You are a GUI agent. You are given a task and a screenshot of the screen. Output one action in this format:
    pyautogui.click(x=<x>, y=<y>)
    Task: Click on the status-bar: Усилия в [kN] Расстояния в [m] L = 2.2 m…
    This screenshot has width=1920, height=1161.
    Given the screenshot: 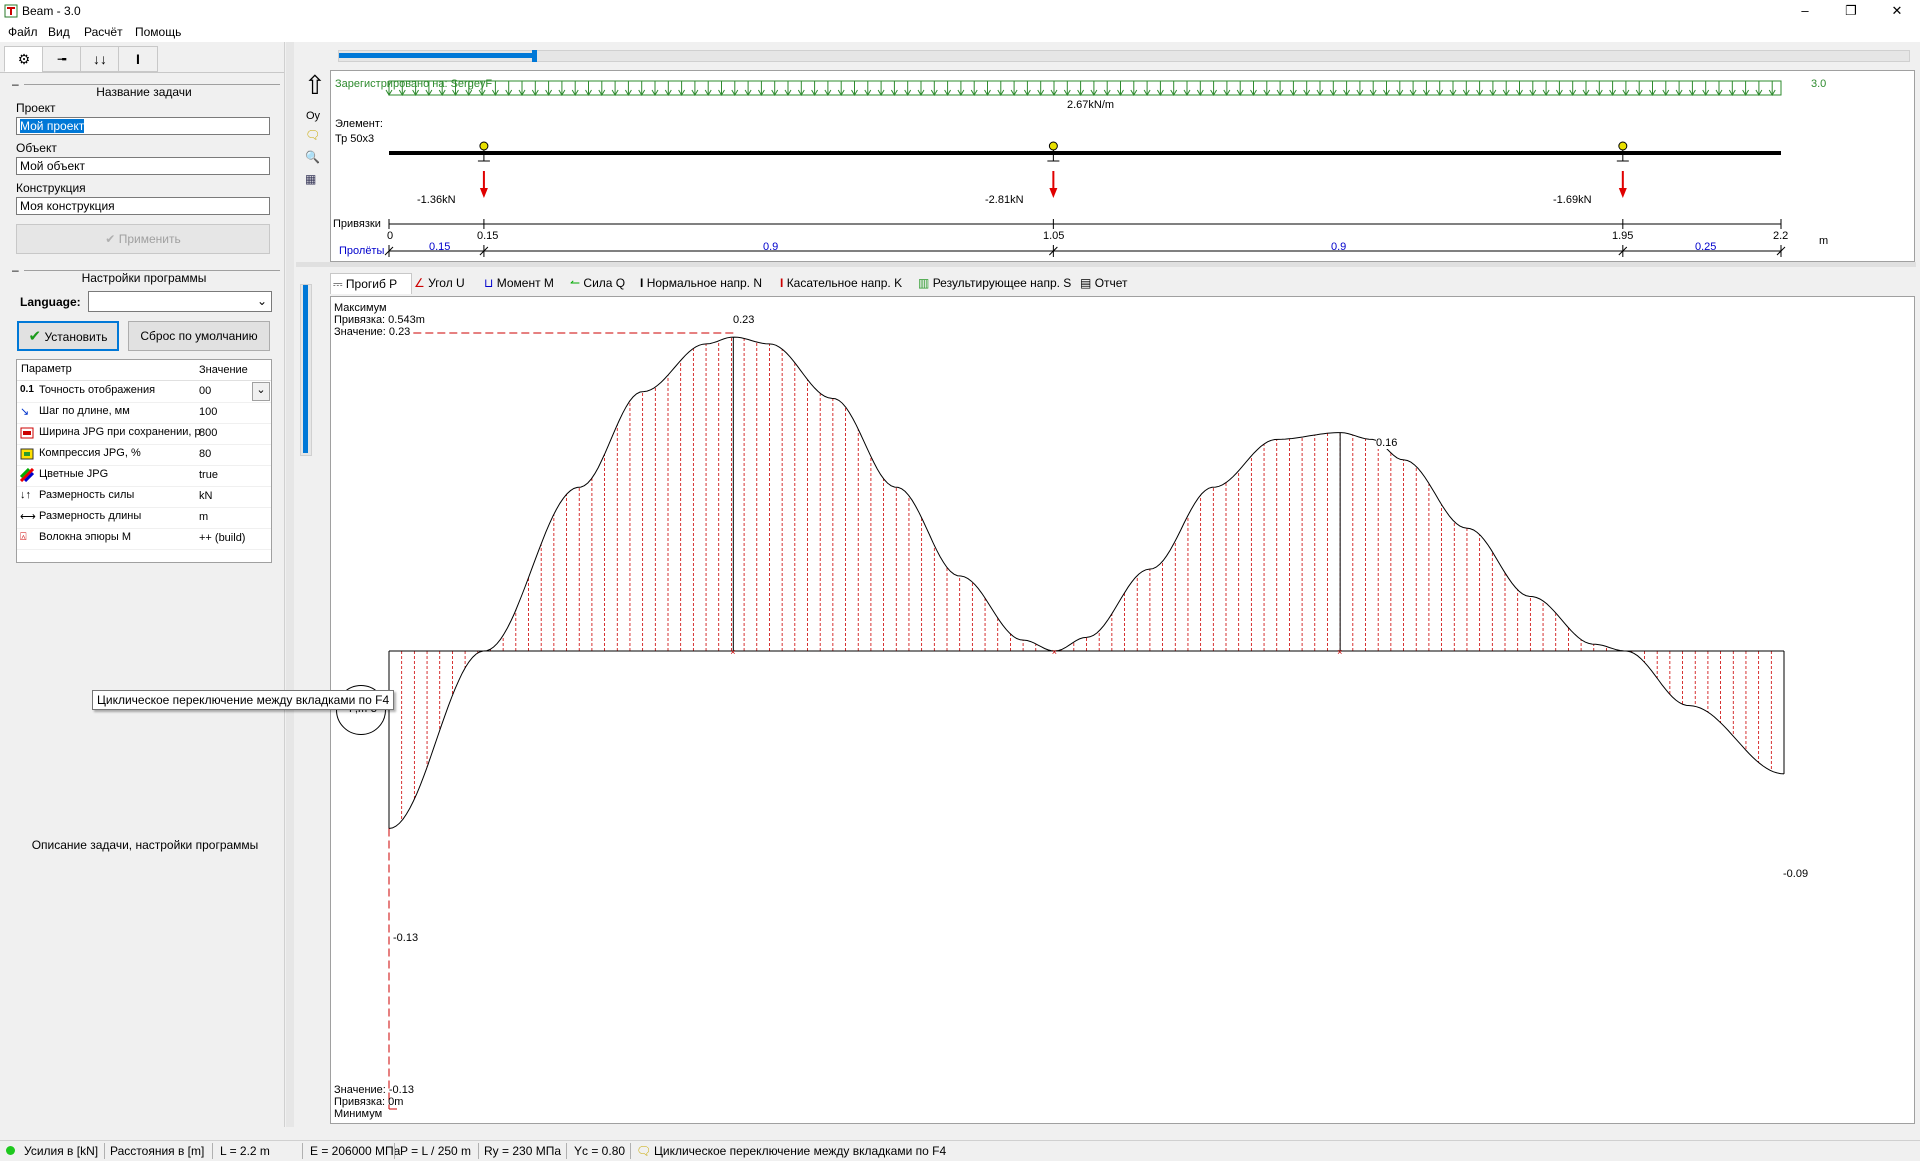 What is the action you would take?
    pyautogui.click(x=960, y=1150)
    